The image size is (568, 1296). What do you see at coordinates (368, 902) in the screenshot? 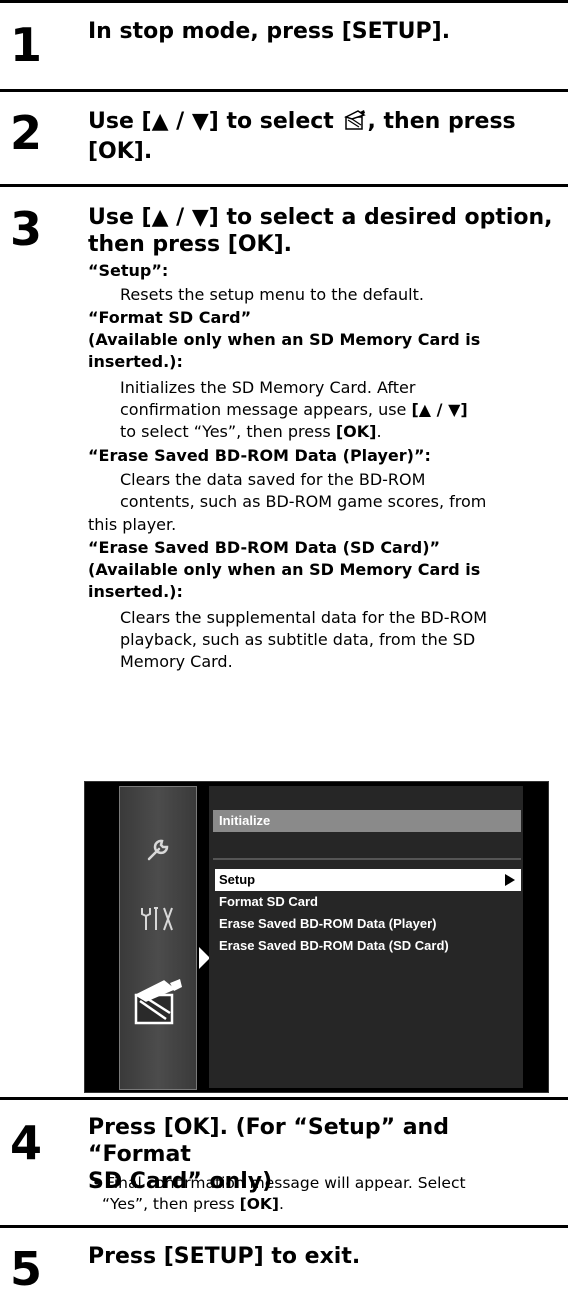
I see `menu-option-format-sd-card: Format SD Card` at bounding box center [368, 902].